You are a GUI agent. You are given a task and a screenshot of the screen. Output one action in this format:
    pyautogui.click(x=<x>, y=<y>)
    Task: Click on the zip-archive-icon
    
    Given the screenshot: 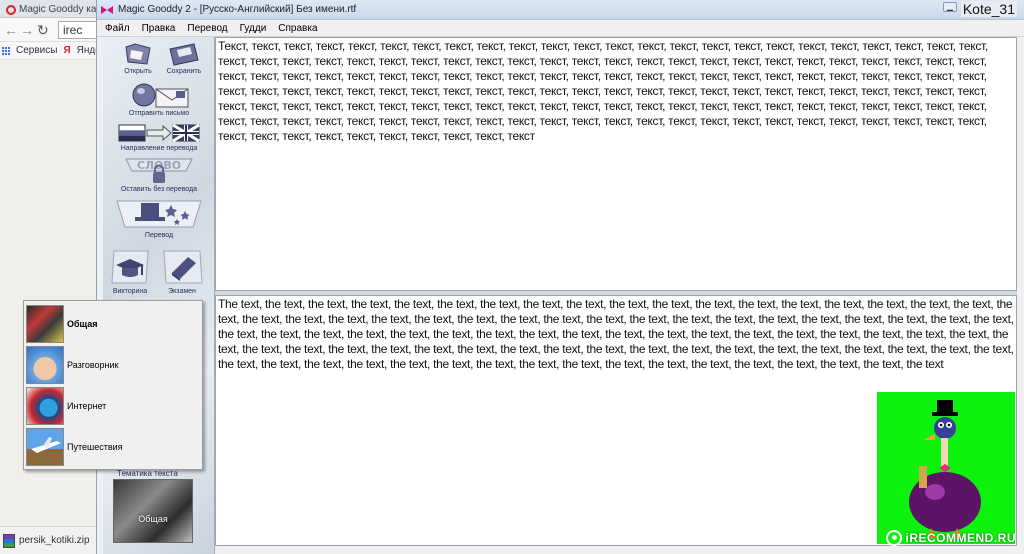 What is the action you would take?
    pyautogui.click(x=9, y=540)
    